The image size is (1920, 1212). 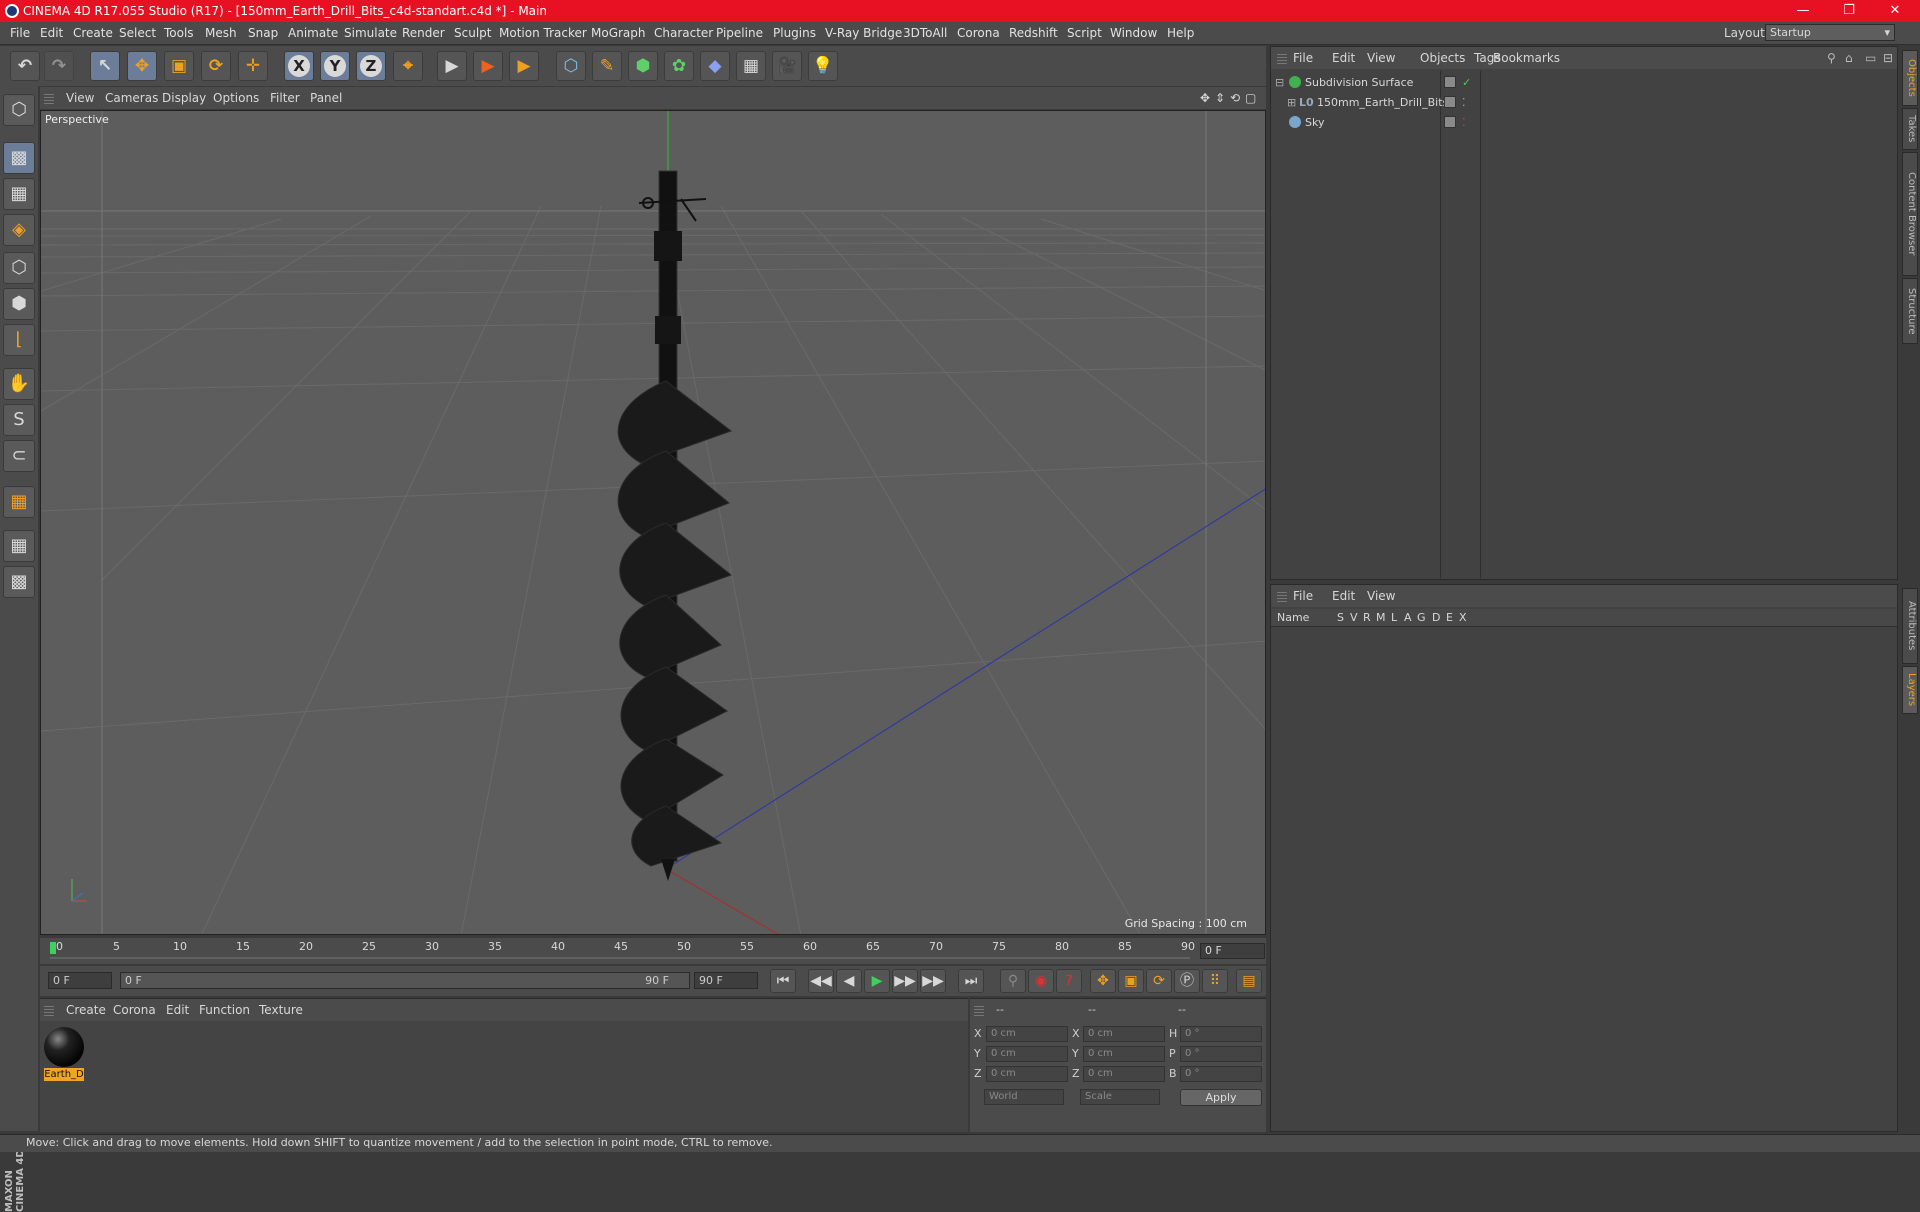 What do you see at coordinates (1232, 951) in the screenshot?
I see `current-frame-field: 0 F` at bounding box center [1232, 951].